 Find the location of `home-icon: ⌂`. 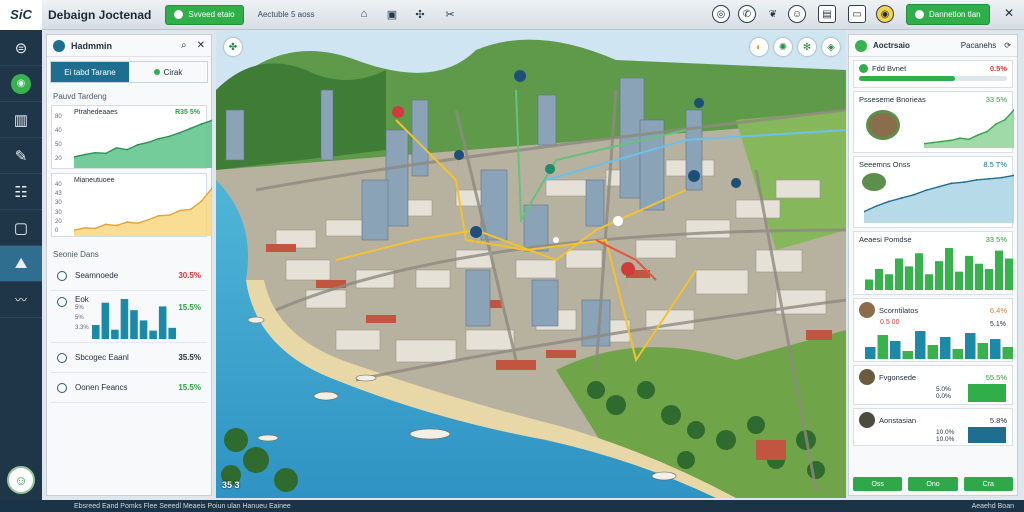

home-icon: ⌂ is located at coordinates (364, 14).